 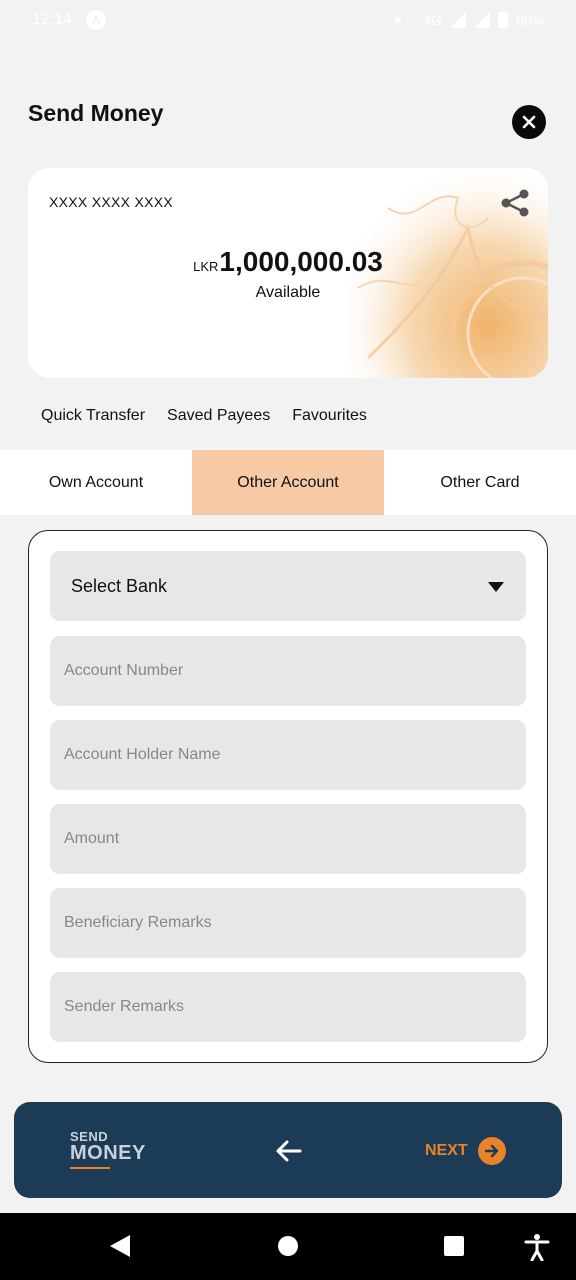 I want to click on status-bar: 12:14 A 4G 80%, so click(x=288, y=20).